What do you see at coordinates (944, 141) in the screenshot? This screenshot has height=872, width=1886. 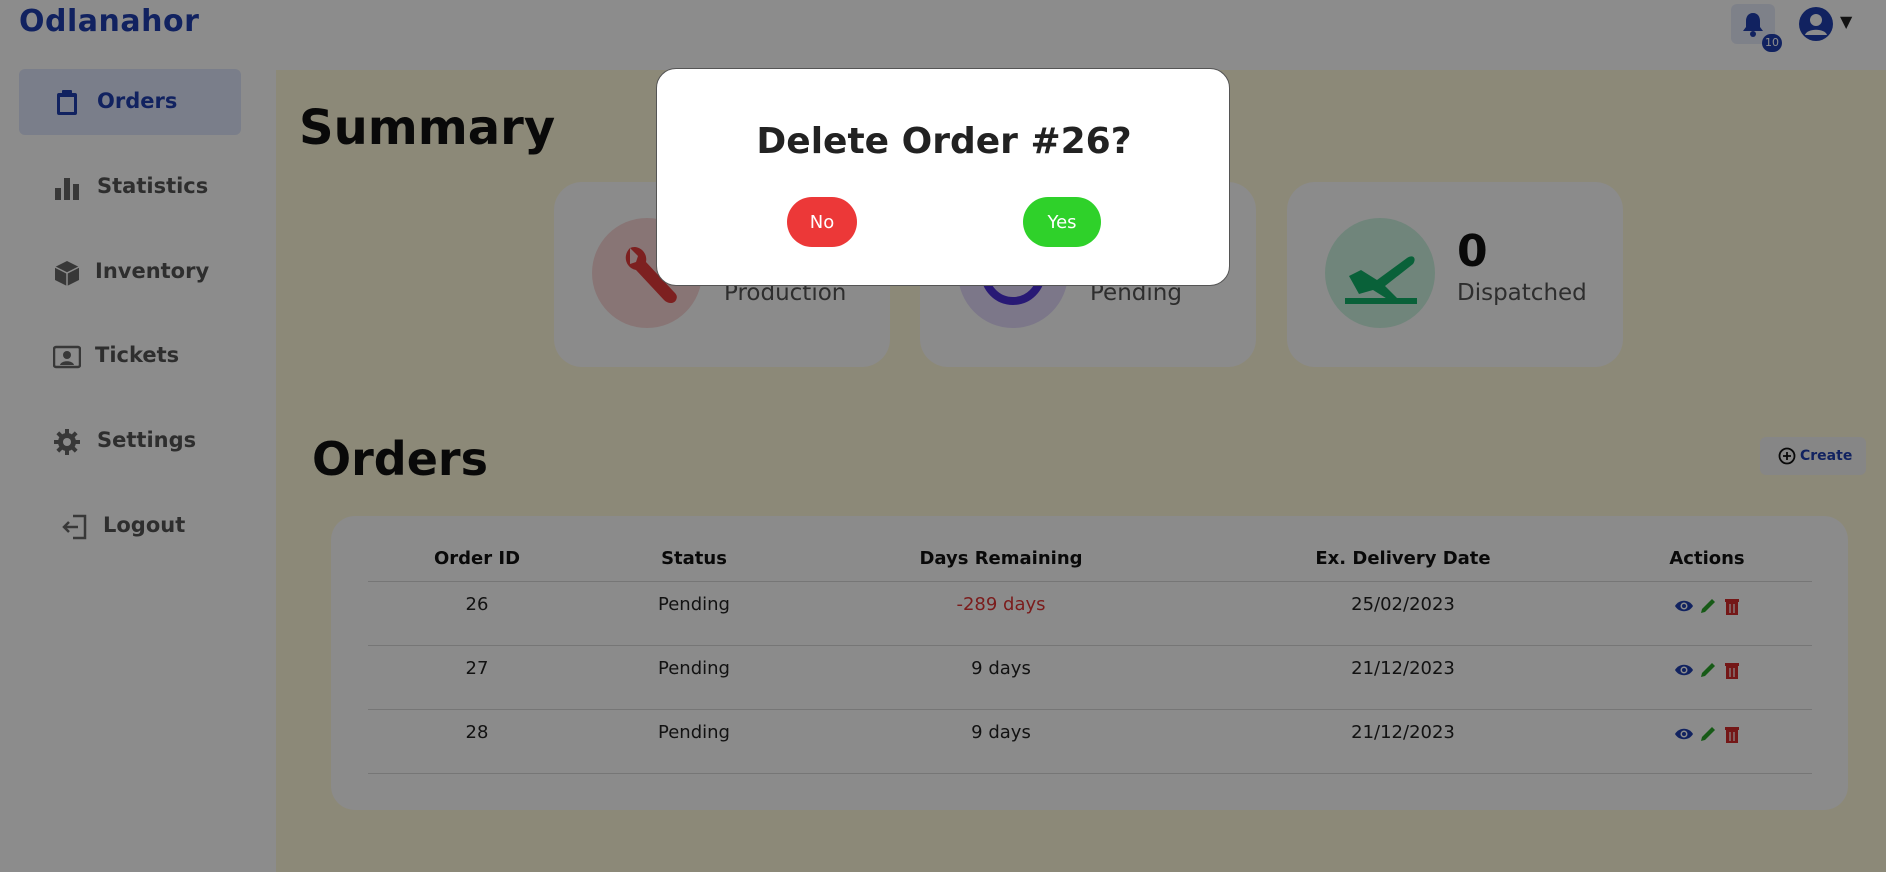 I see `dialog-title: Delete Order #26?` at bounding box center [944, 141].